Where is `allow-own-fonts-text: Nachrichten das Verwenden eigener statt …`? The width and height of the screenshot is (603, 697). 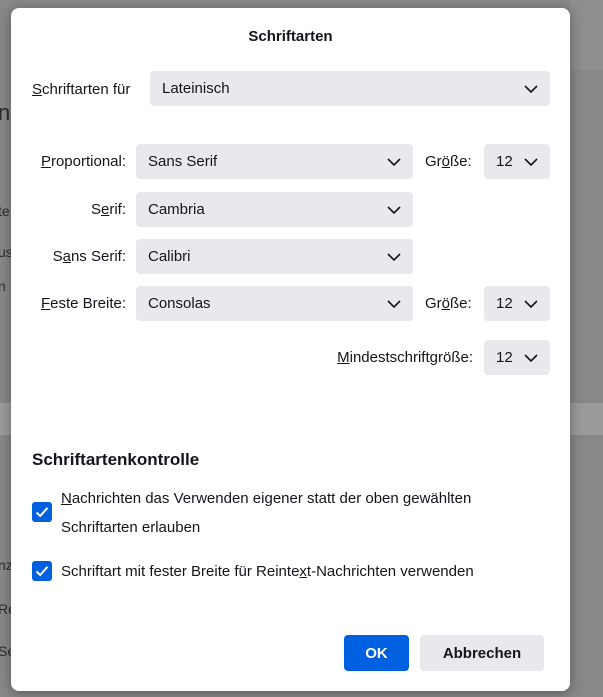
allow-own-fonts-text: Nachrichten das Verwenden eigener statt … is located at coordinates (266, 513).